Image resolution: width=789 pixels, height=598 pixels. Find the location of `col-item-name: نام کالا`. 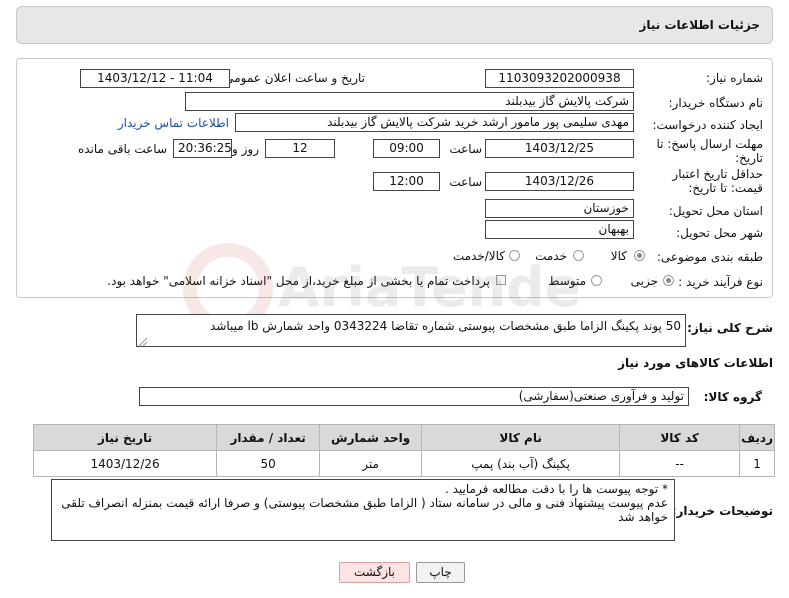

col-item-name: نام کالا is located at coordinates (521, 437).